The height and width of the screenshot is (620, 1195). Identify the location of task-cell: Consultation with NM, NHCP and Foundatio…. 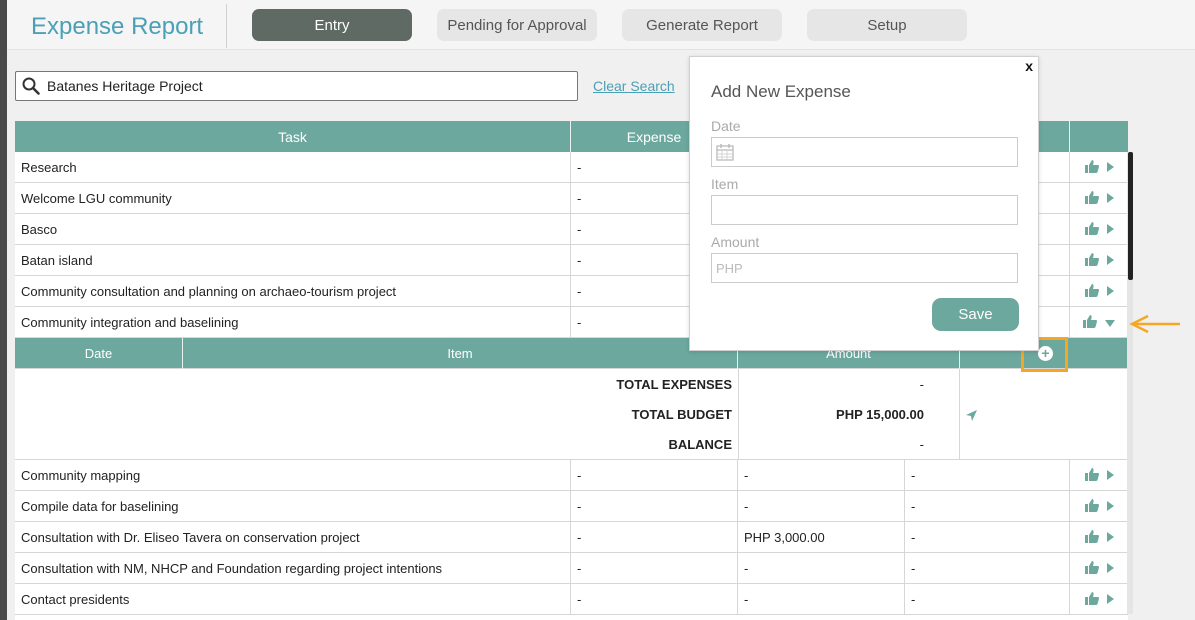
(293, 568).